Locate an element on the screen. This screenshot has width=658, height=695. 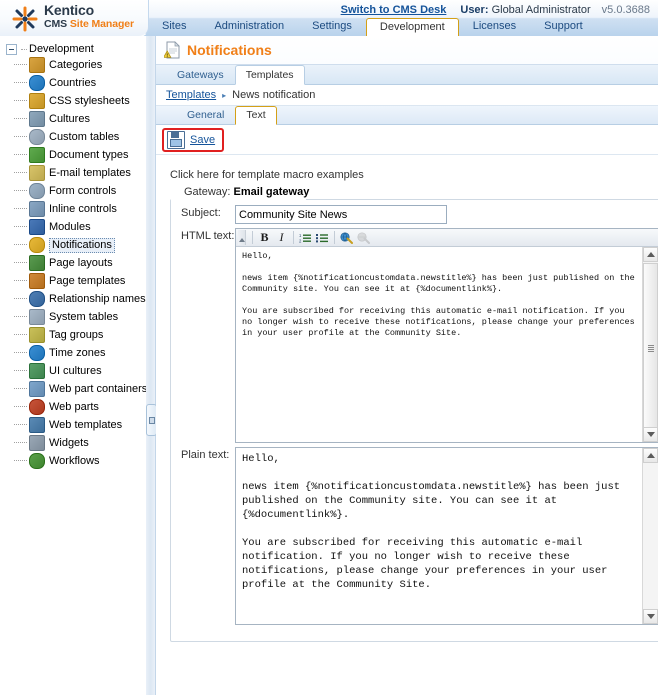
save-button: Save is located at coordinates (193, 140).